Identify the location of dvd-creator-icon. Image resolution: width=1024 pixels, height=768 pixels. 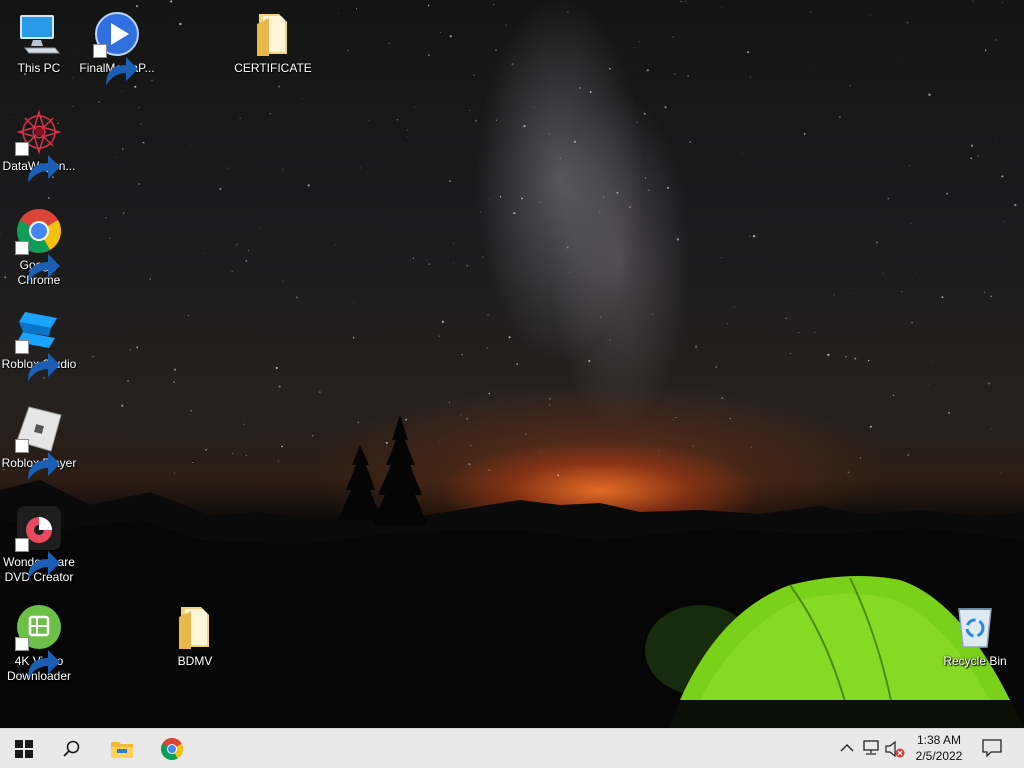
(39, 541).